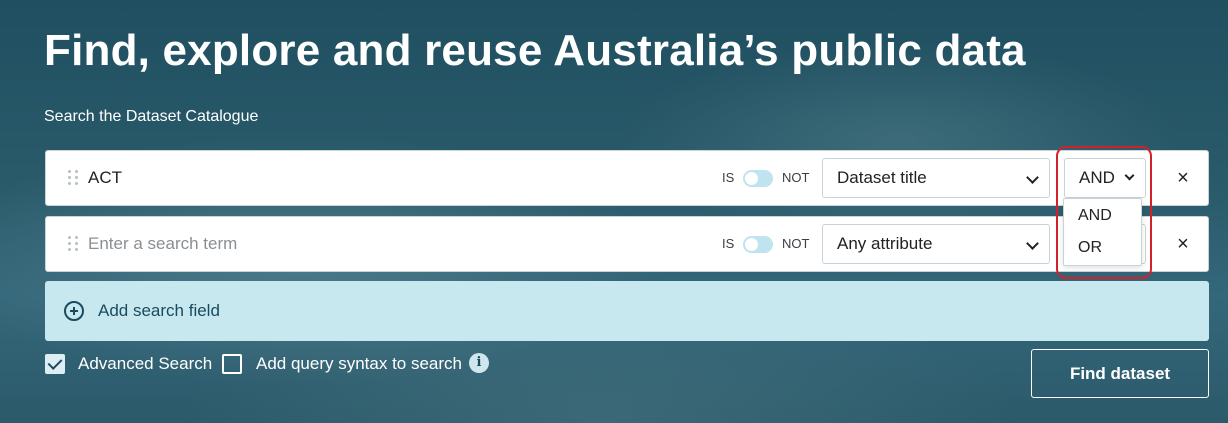 The width and height of the screenshot is (1228, 423). Describe the element at coordinates (1104, 212) in the screenshot. I see `highlight-annotation` at that location.